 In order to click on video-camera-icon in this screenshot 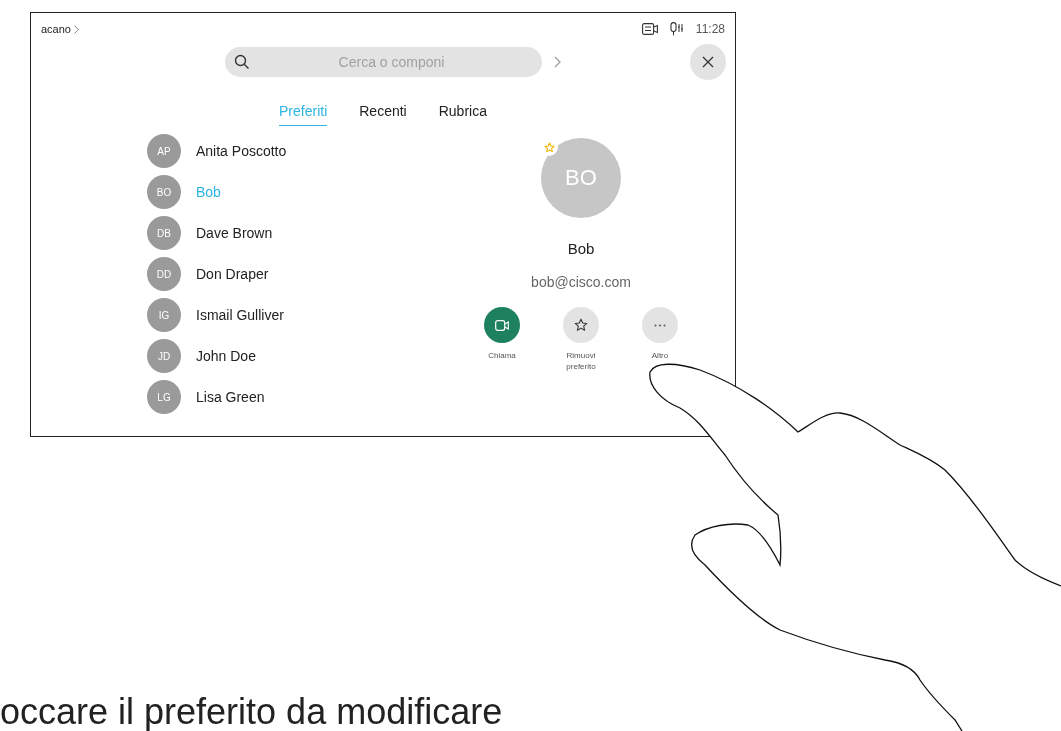, I will do `click(502, 325)`.